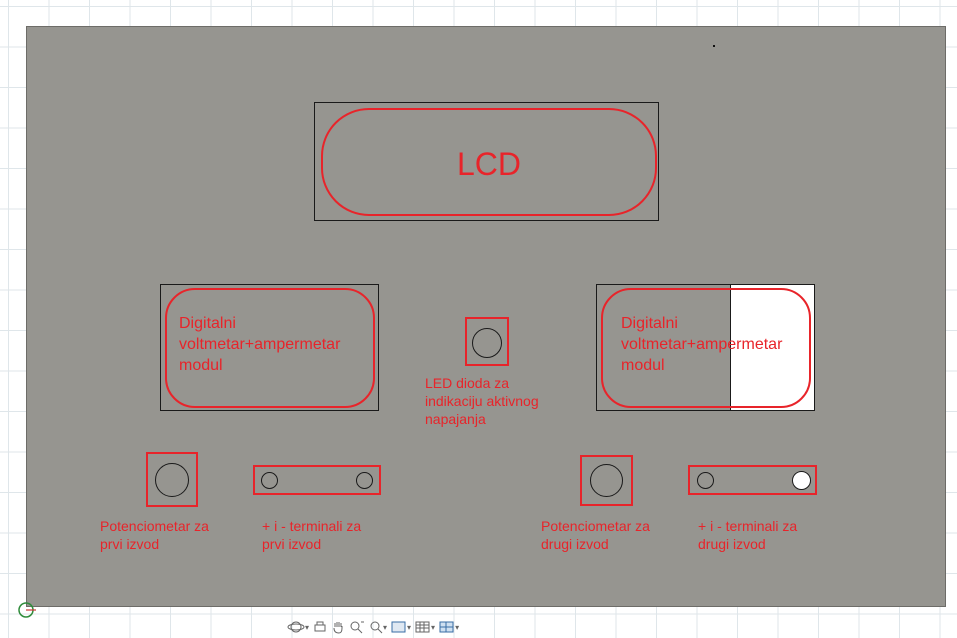  What do you see at coordinates (364, 480) in the screenshot?
I see `term-left-minus-hole` at bounding box center [364, 480].